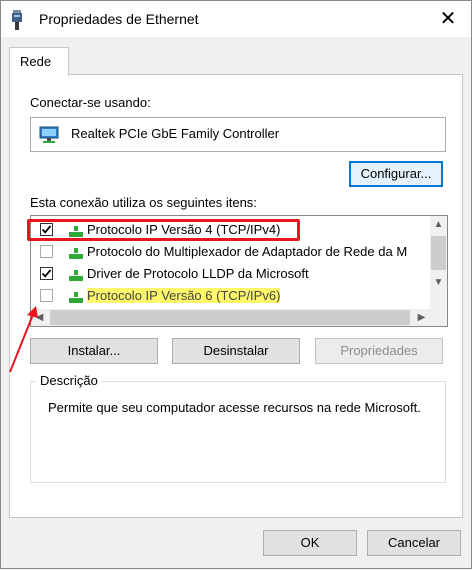 The image size is (472, 570). Describe the element at coordinates (119, 19) in the screenshot. I see `window-title: Propriedades de Ethernet` at that location.